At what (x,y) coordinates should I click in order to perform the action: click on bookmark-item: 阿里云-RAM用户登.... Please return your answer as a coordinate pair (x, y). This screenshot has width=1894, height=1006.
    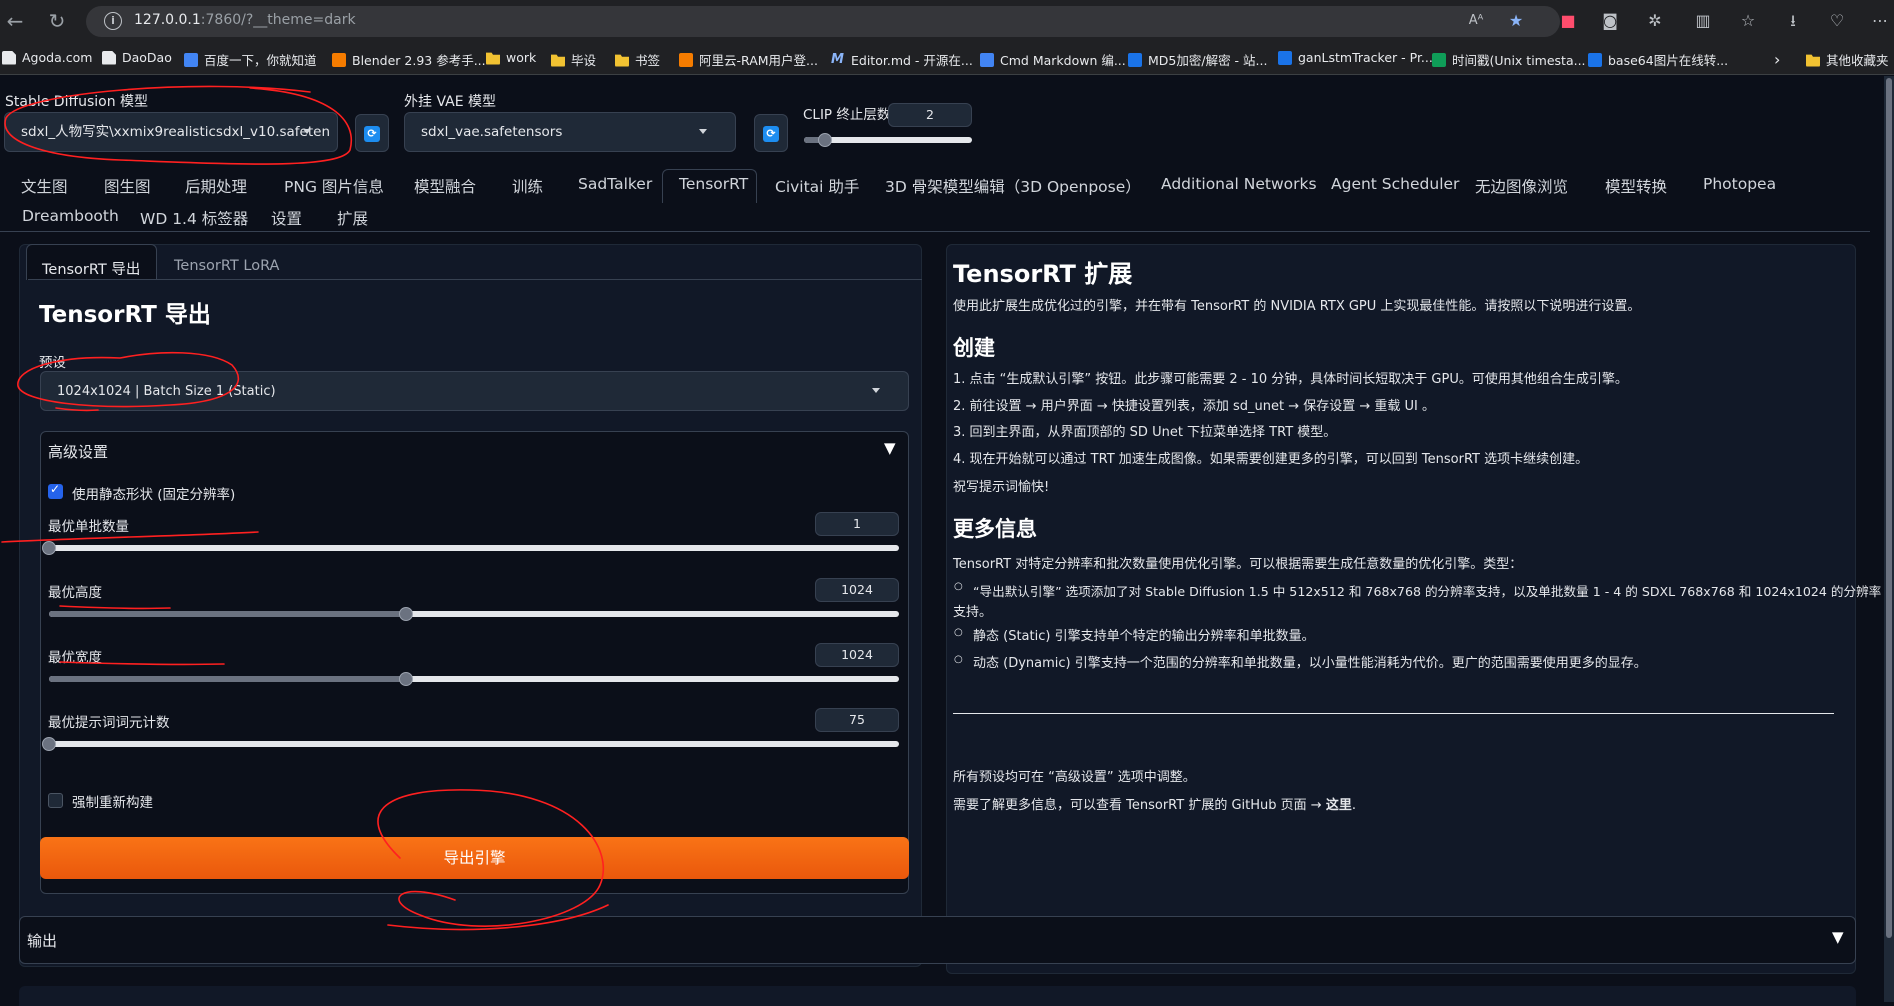
    Looking at the image, I should click on (748, 59).